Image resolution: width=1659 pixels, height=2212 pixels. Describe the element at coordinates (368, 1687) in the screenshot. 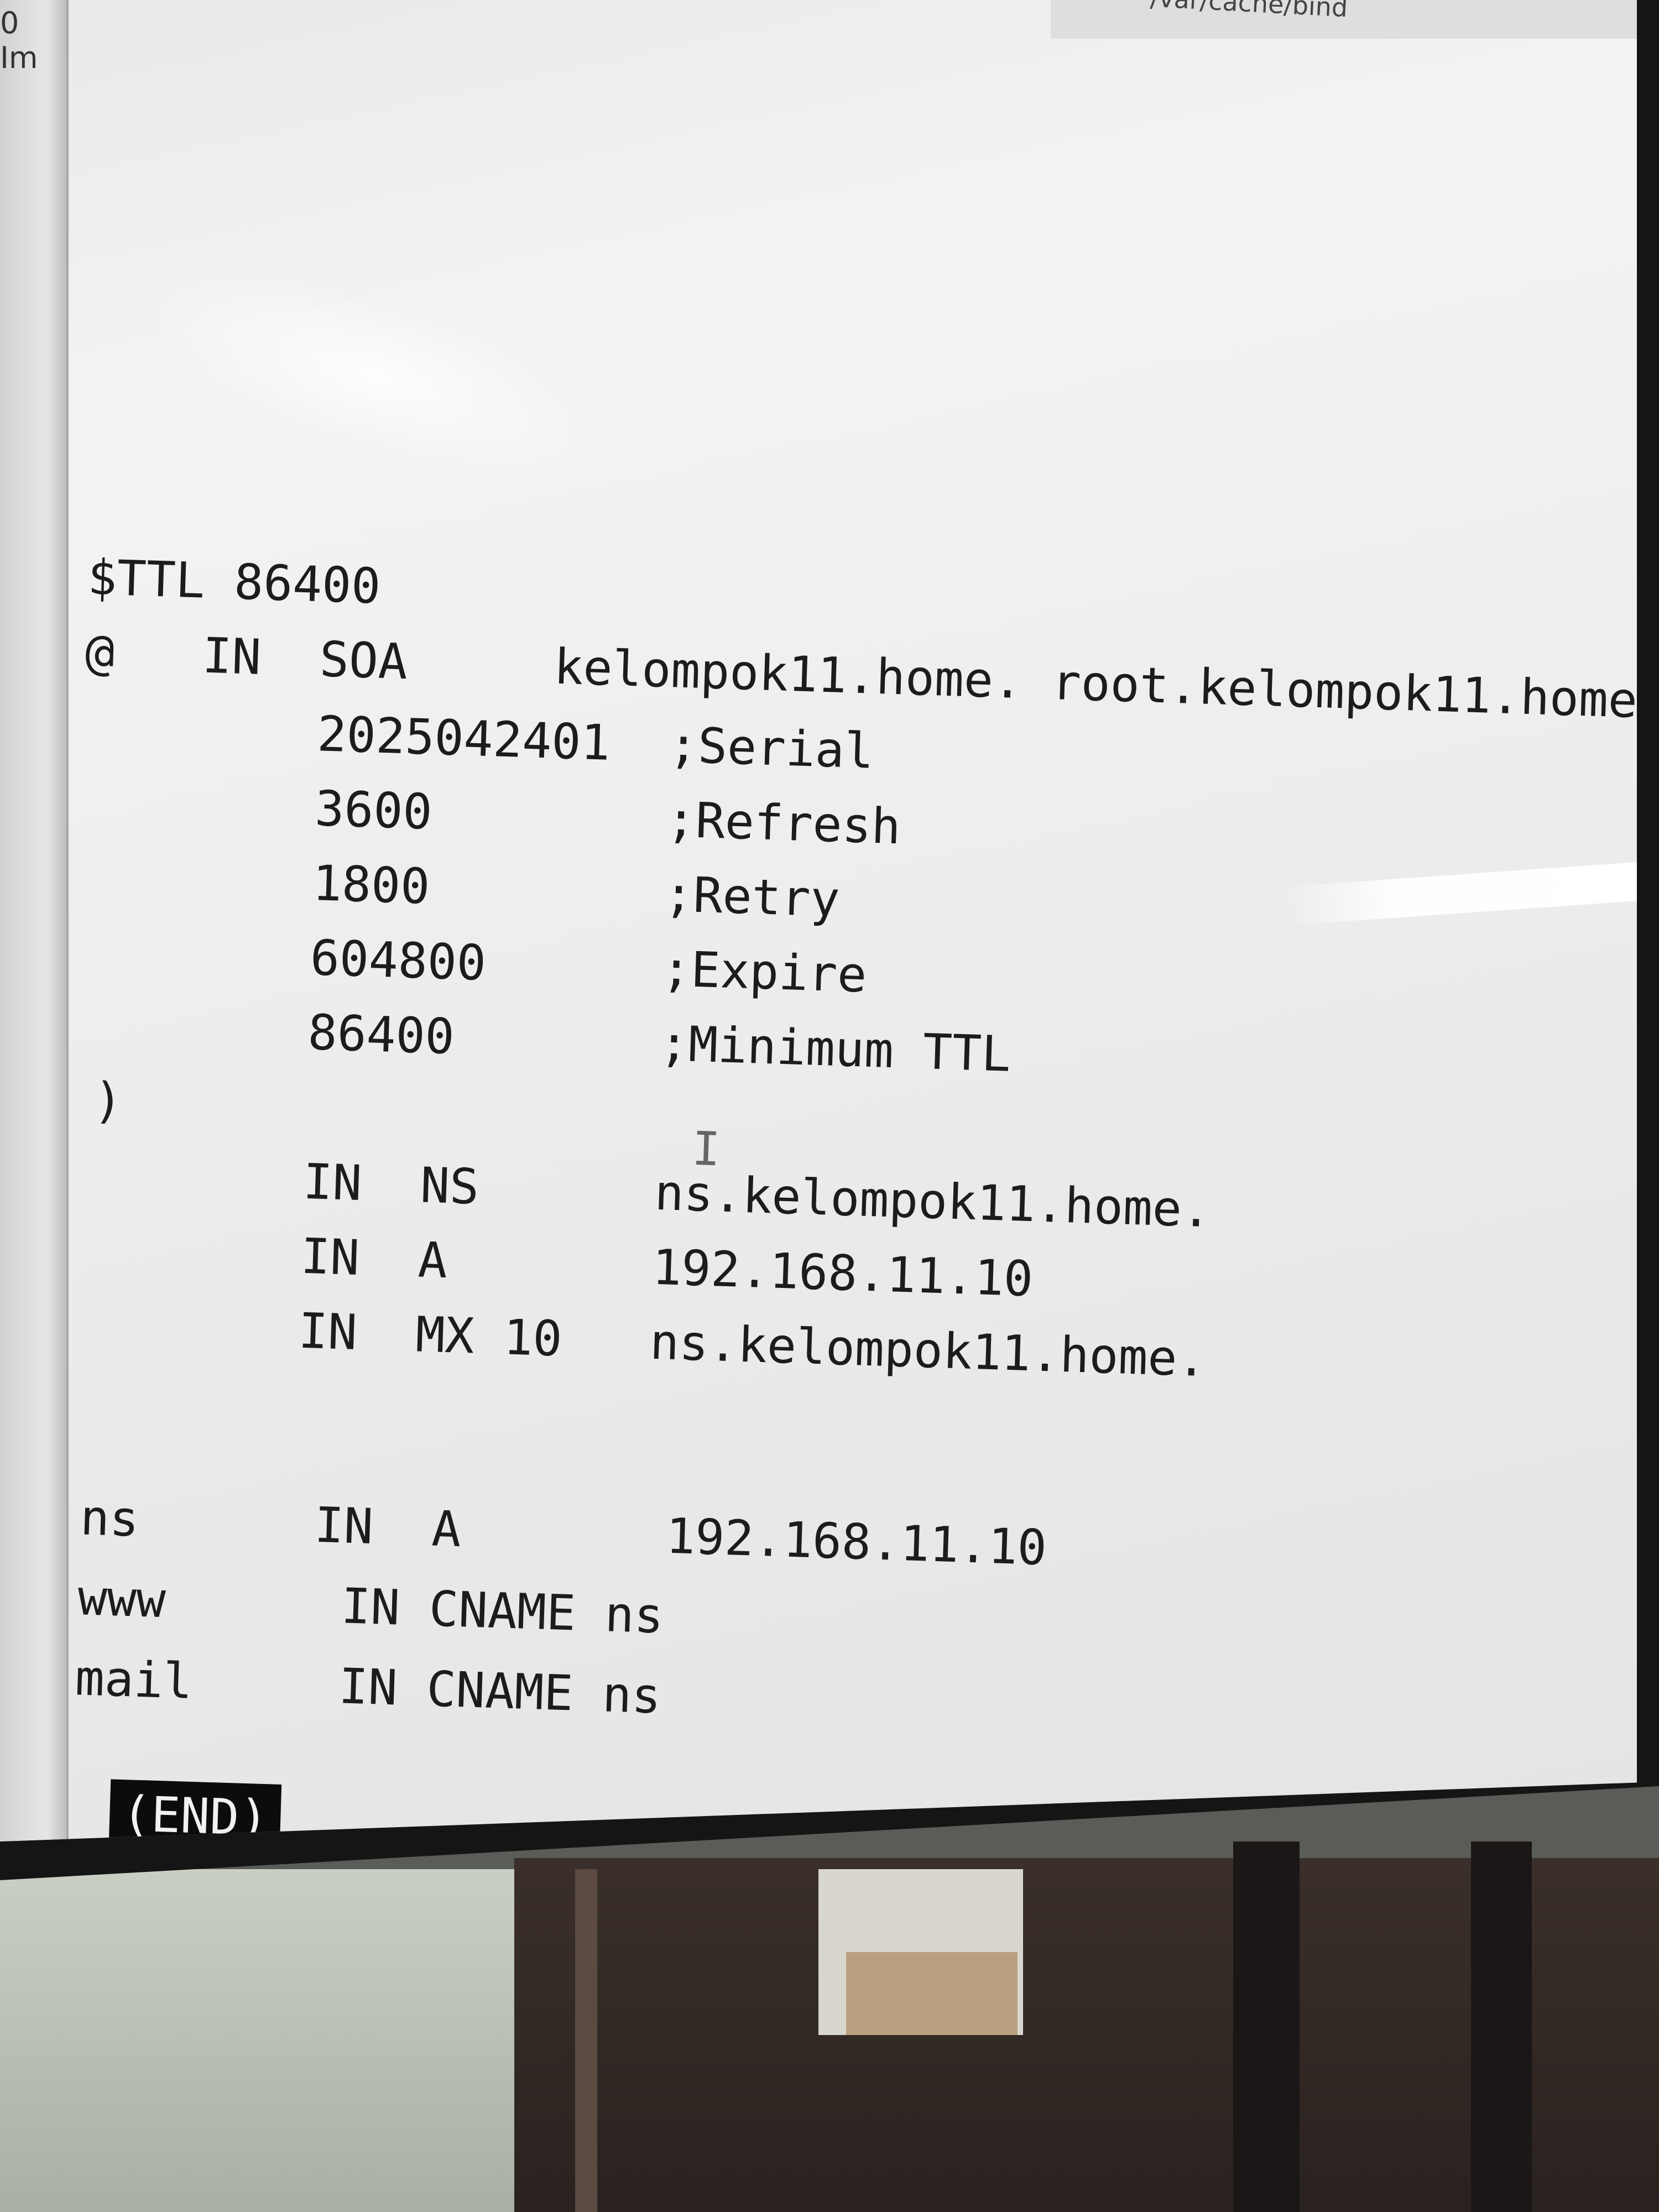

I see `zone-line-mail: mail IN CNAME ns` at that location.